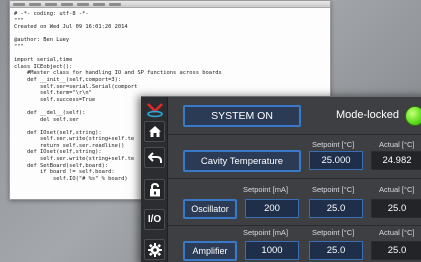  Describe the element at coordinates (71, 27) in the screenshot. I see `code-line: Created on Wed Jul 09 16:01:20 2014` at that location.